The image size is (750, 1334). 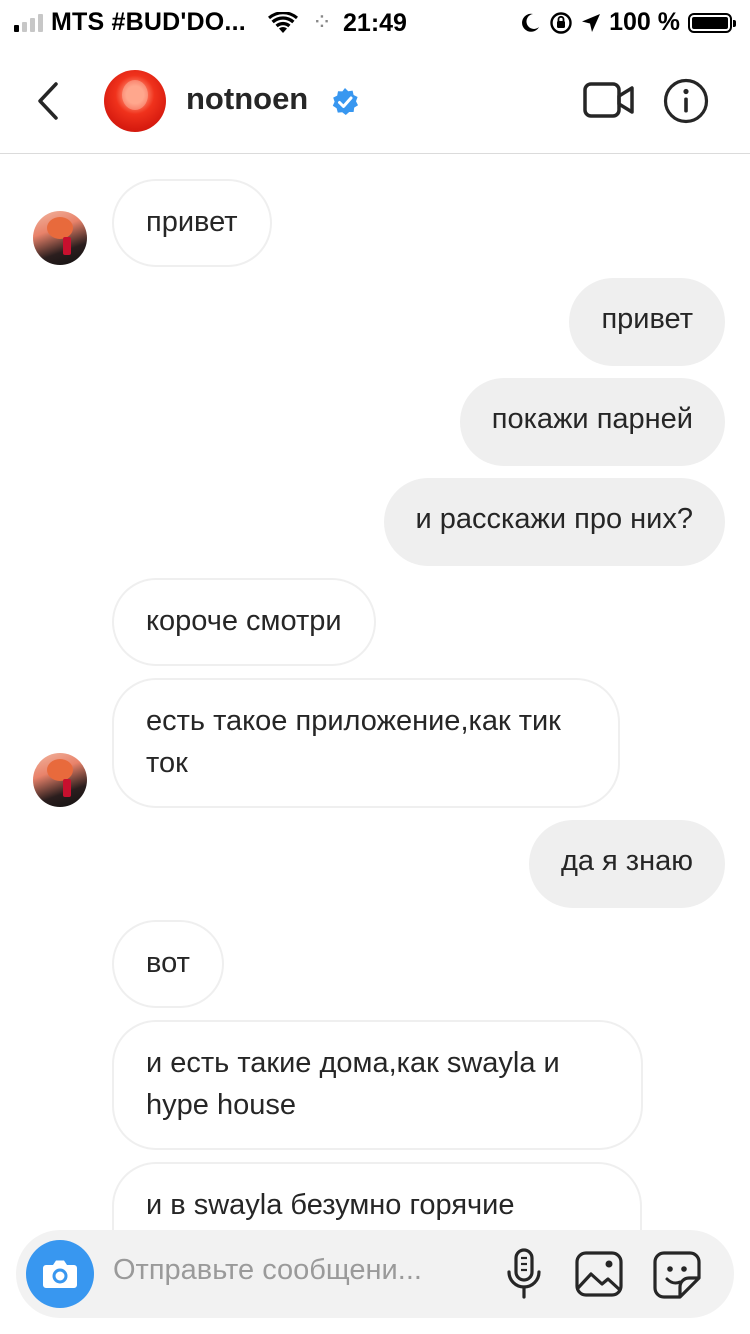 I want to click on video-call-icon, so click(x=609, y=100).